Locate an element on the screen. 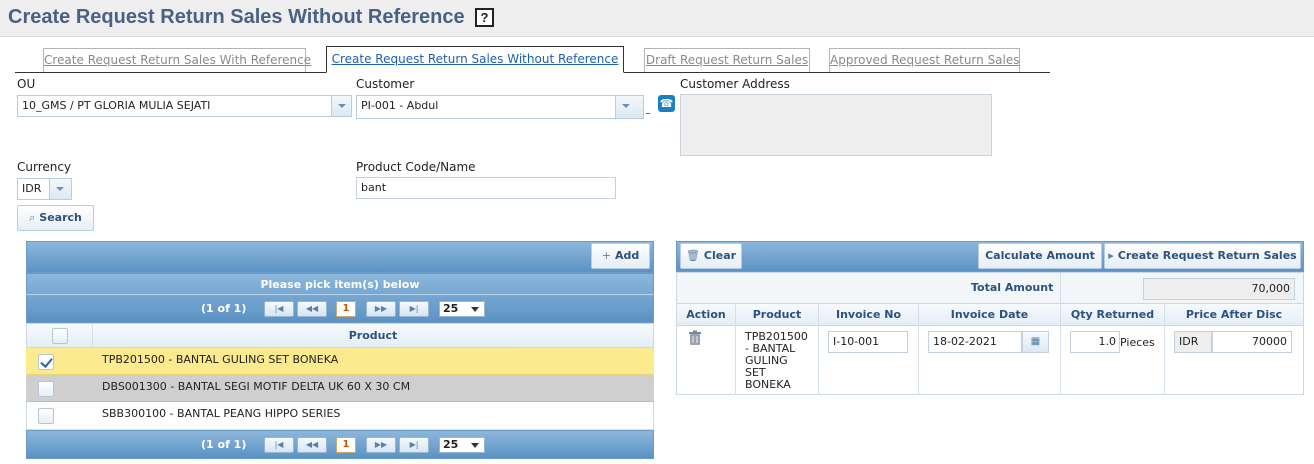 Image resolution: width=1314 pixels, height=464 pixels. search-button-label: Search is located at coordinates (60, 217).